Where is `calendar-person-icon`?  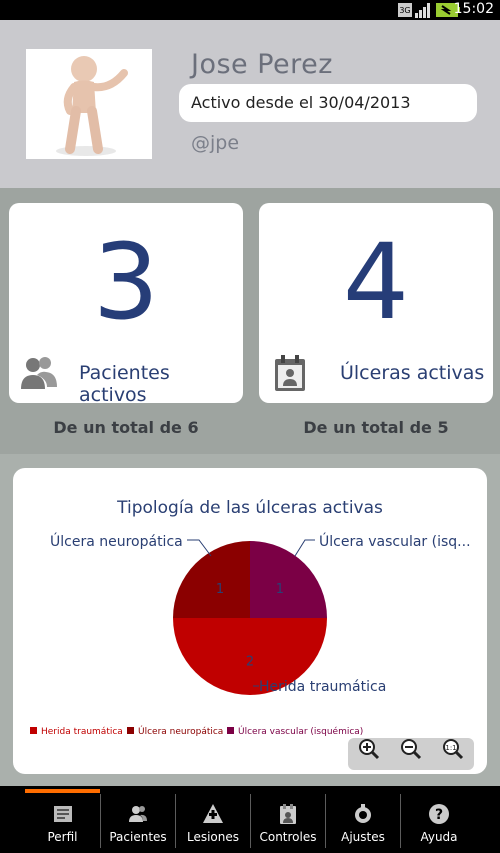 calendar-person-icon is located at coordinates (290, 373).